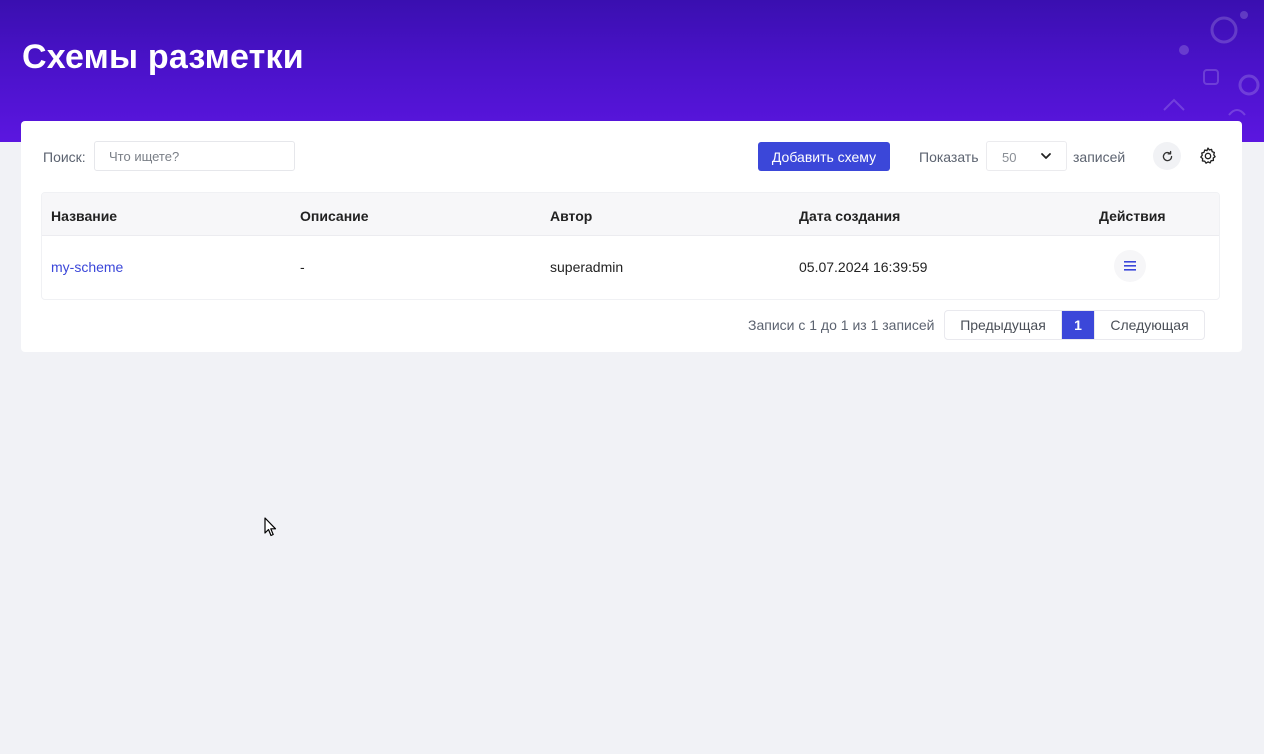  Describe the element at coordinates (302, 267) in the screenshot. I see `scheme-description: -` at that location.